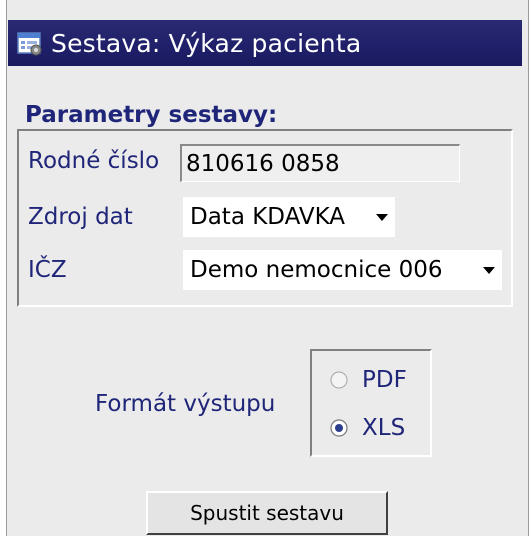 The height and width of the screenshot is (536, 531). What do you see at coordinates (339, 380) in the screenshot?
I see `radio-unchecked-icon` at bounding box center [339, 380].